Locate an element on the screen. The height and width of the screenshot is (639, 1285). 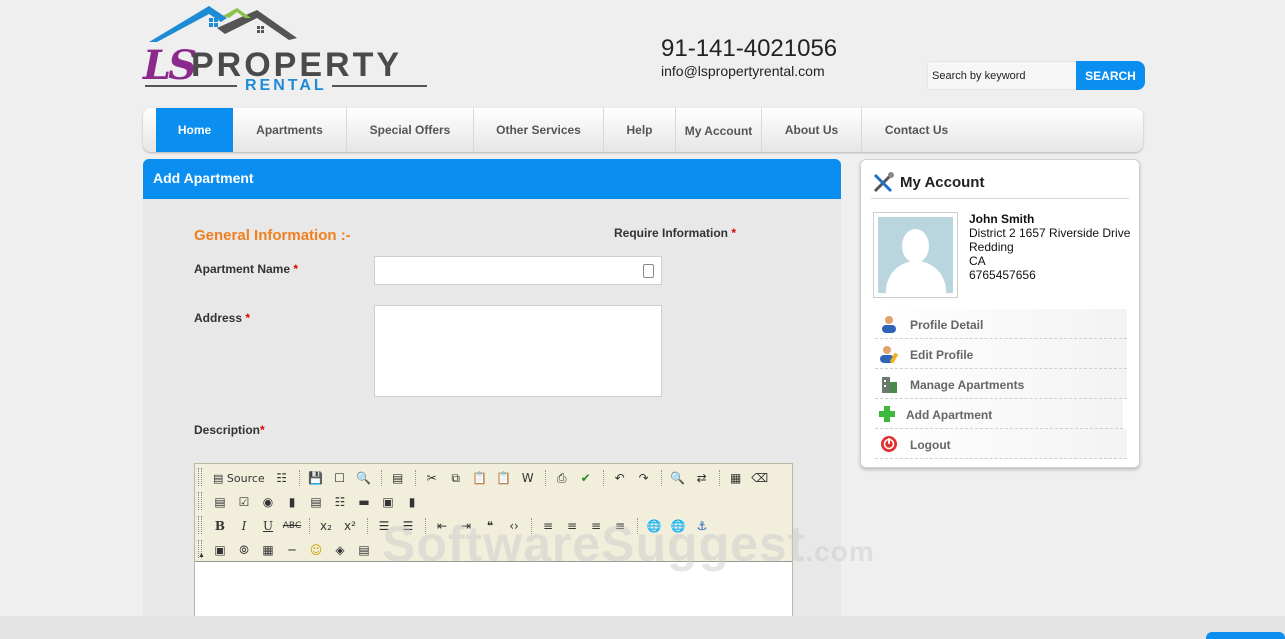
smiley-icon: ☺ is located at coordinates (316, 550).